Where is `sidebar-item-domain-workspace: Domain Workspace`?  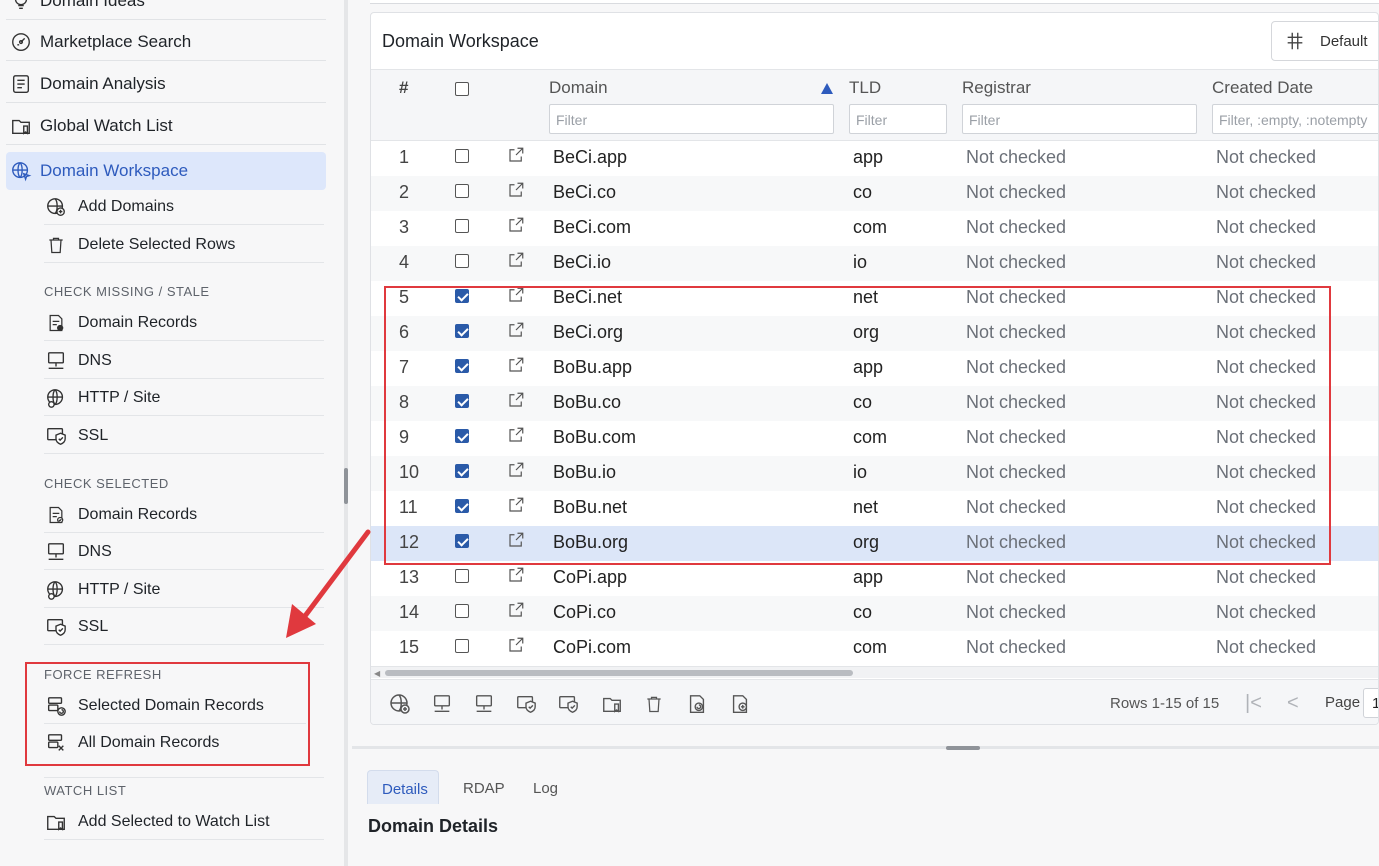 sidebar-item-domain-workspace: Domain Workspace is located at coordinates (166, 171).